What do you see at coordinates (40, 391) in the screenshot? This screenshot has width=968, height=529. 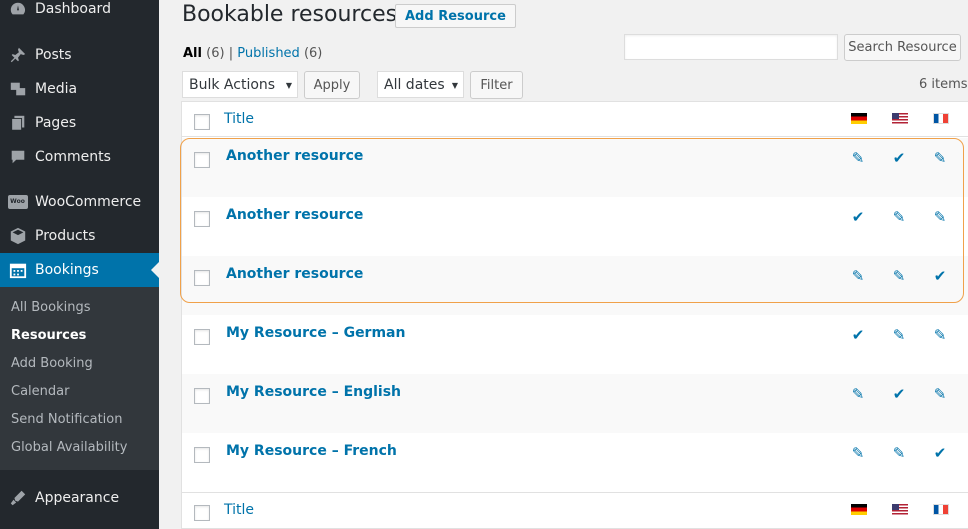 I see `submenu-calendar: Calendar` at bounding box center [40, 391].